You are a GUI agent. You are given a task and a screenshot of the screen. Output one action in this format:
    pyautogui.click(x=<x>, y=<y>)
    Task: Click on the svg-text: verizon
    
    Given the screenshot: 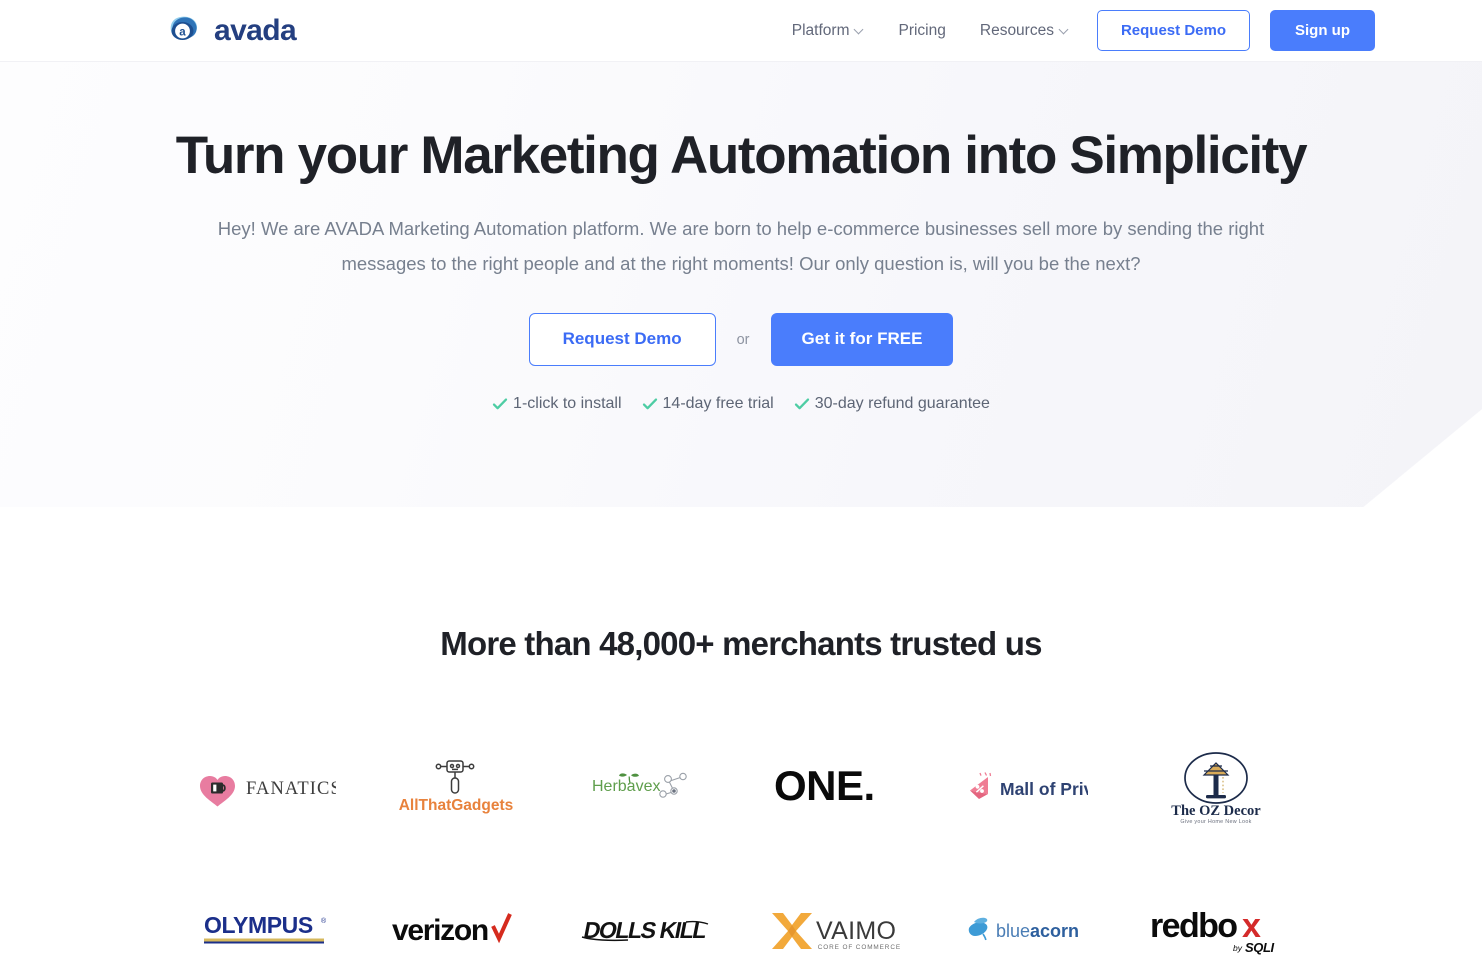 What is the action you would take?
    pyautogui.click(x=440, y=930)
    